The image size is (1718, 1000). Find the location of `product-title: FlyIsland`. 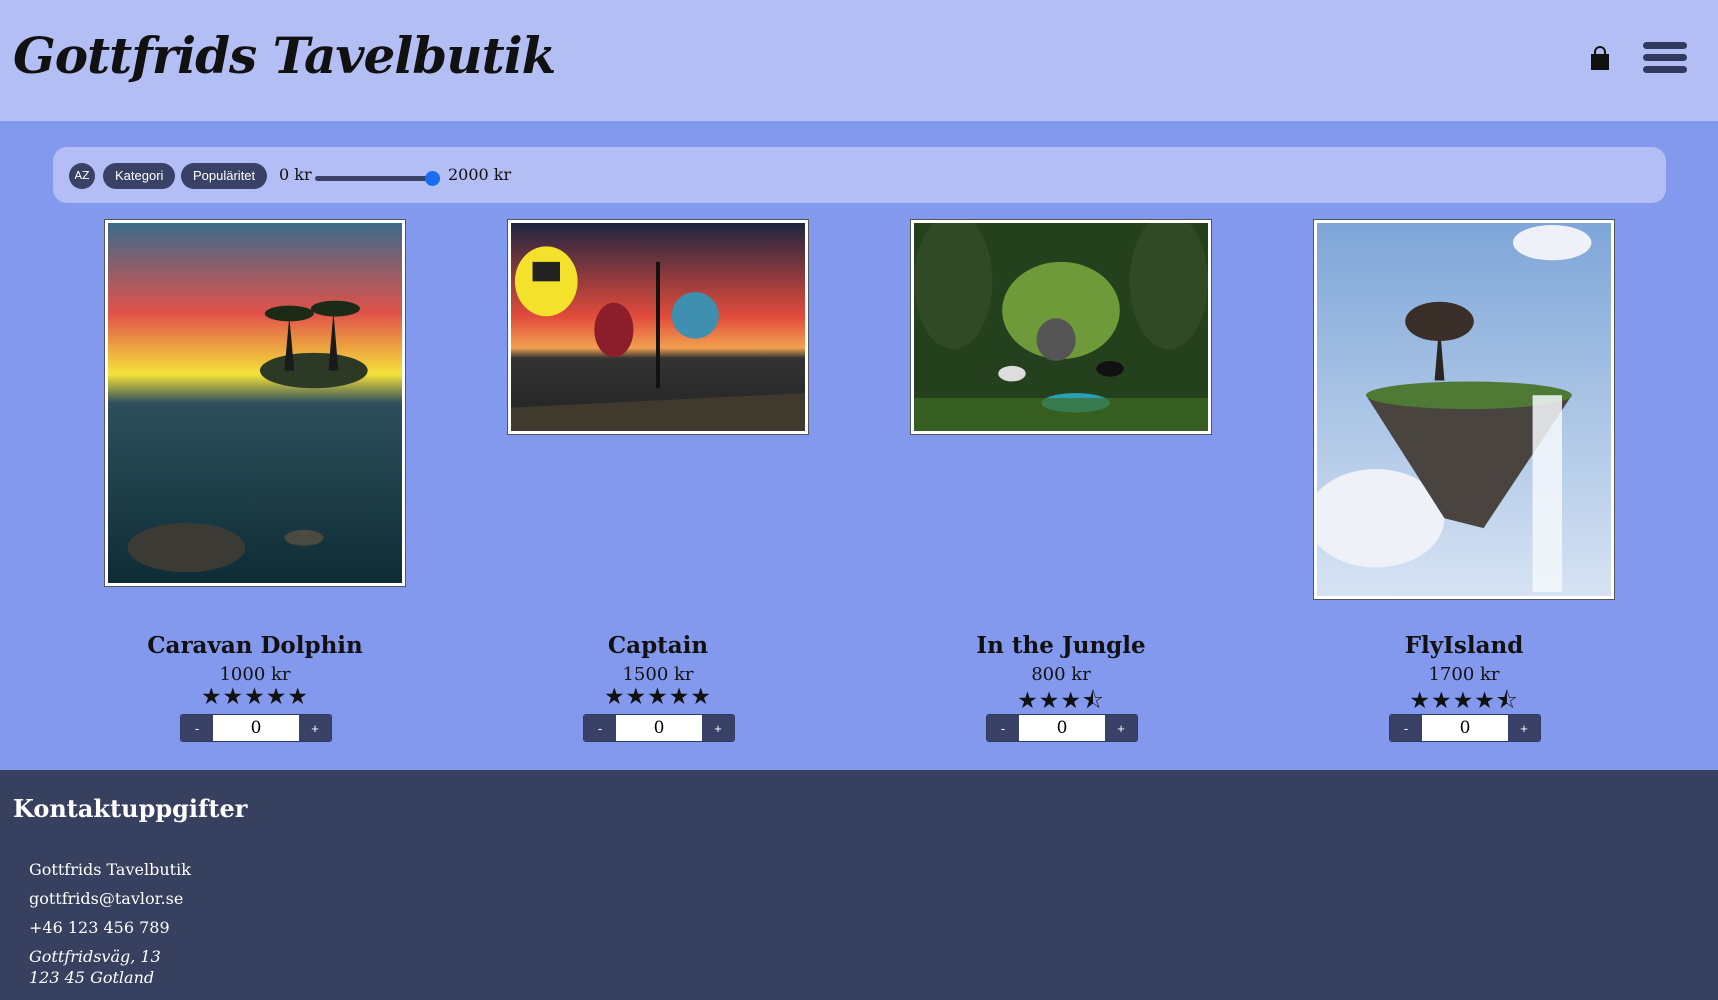

product-title: FlyIsland is located at coordinates (1464, 645).